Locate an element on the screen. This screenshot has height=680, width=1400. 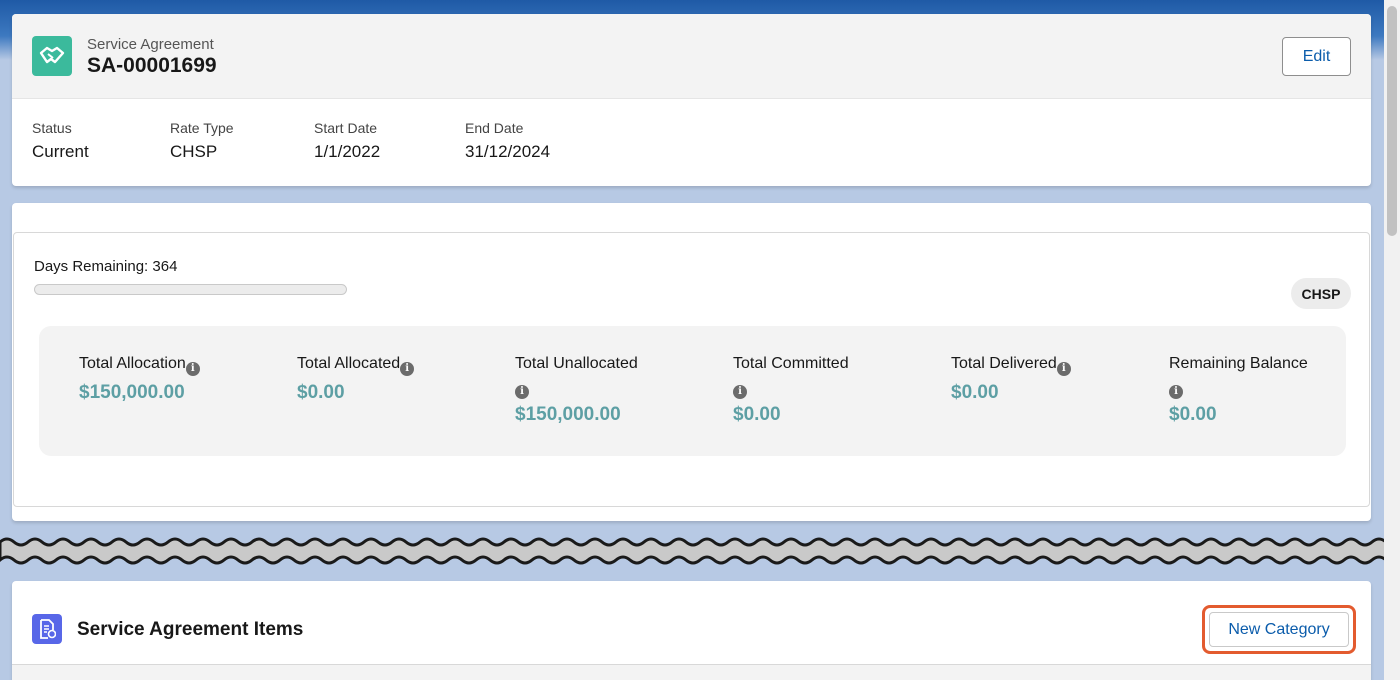
field-value: Current is located at coordinates (60, 151).